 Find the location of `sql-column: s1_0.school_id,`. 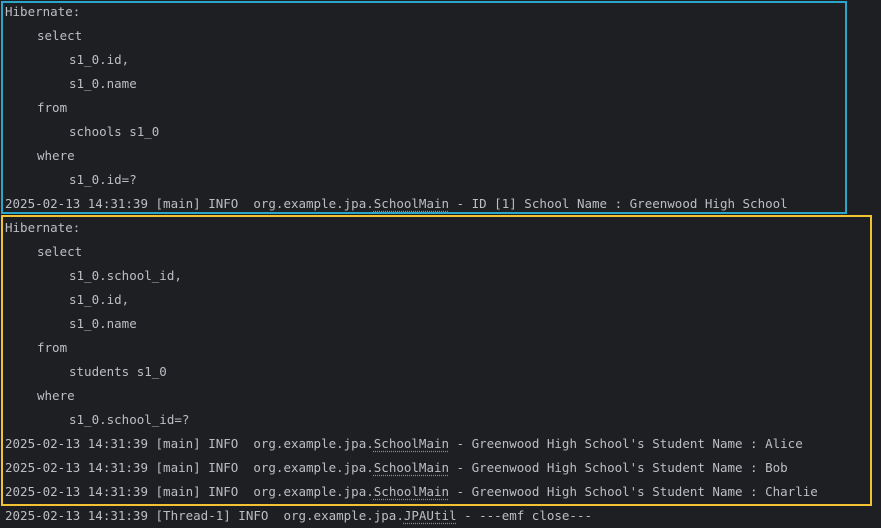

sql-column: s1_0.school_id, is located at coordinates (125, 275).